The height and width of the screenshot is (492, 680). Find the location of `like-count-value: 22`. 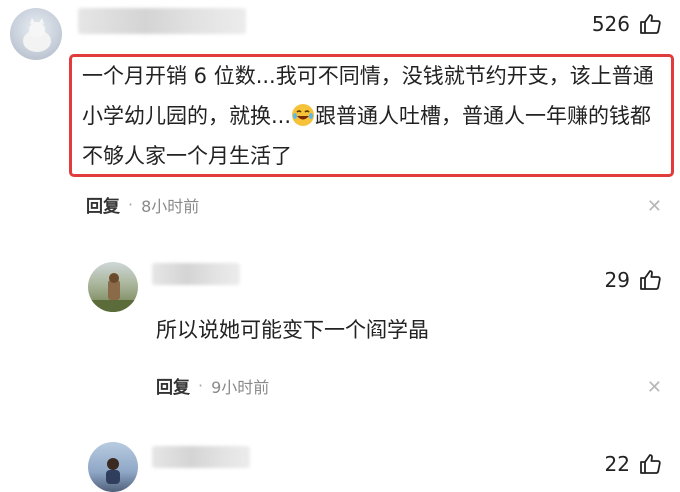

like-count-value: 22 is located at coordinates (617, 464).